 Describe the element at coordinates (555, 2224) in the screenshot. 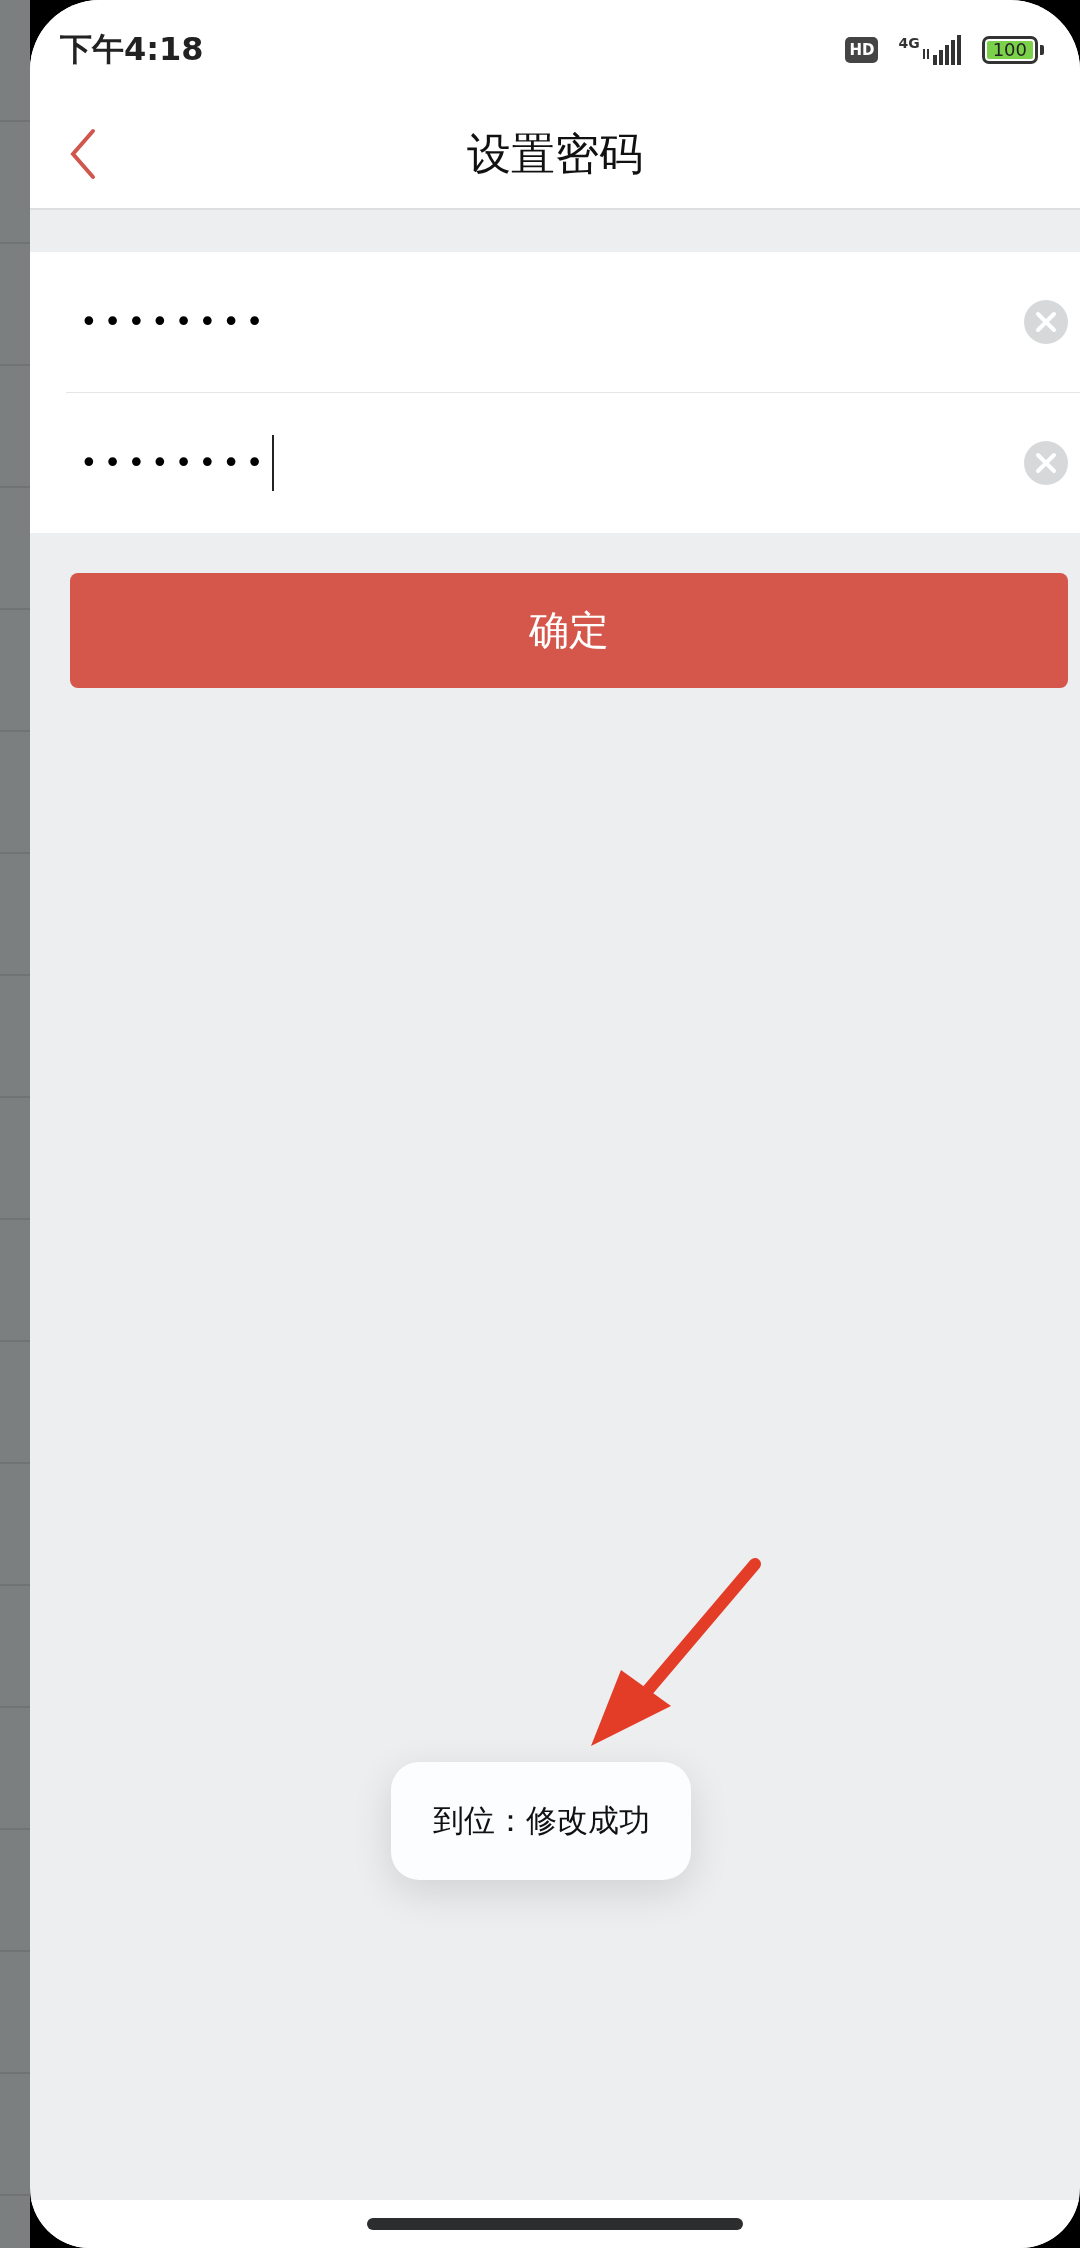

I see `home-indicator` at that location.